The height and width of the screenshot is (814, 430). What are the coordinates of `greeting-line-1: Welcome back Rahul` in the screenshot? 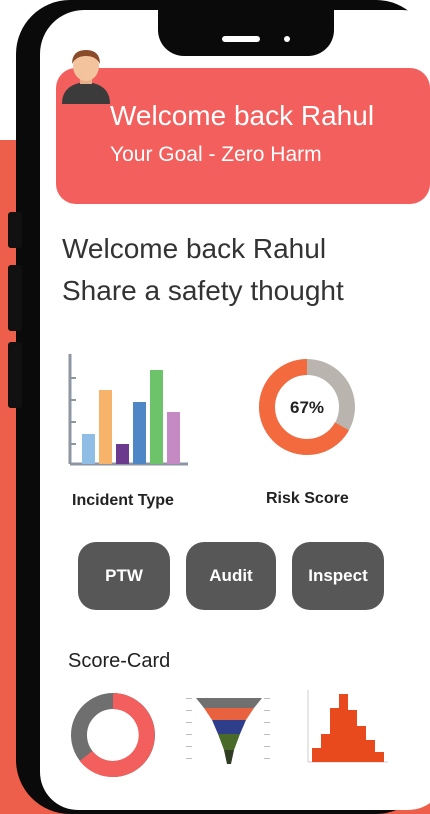 It's located at (194, 248).